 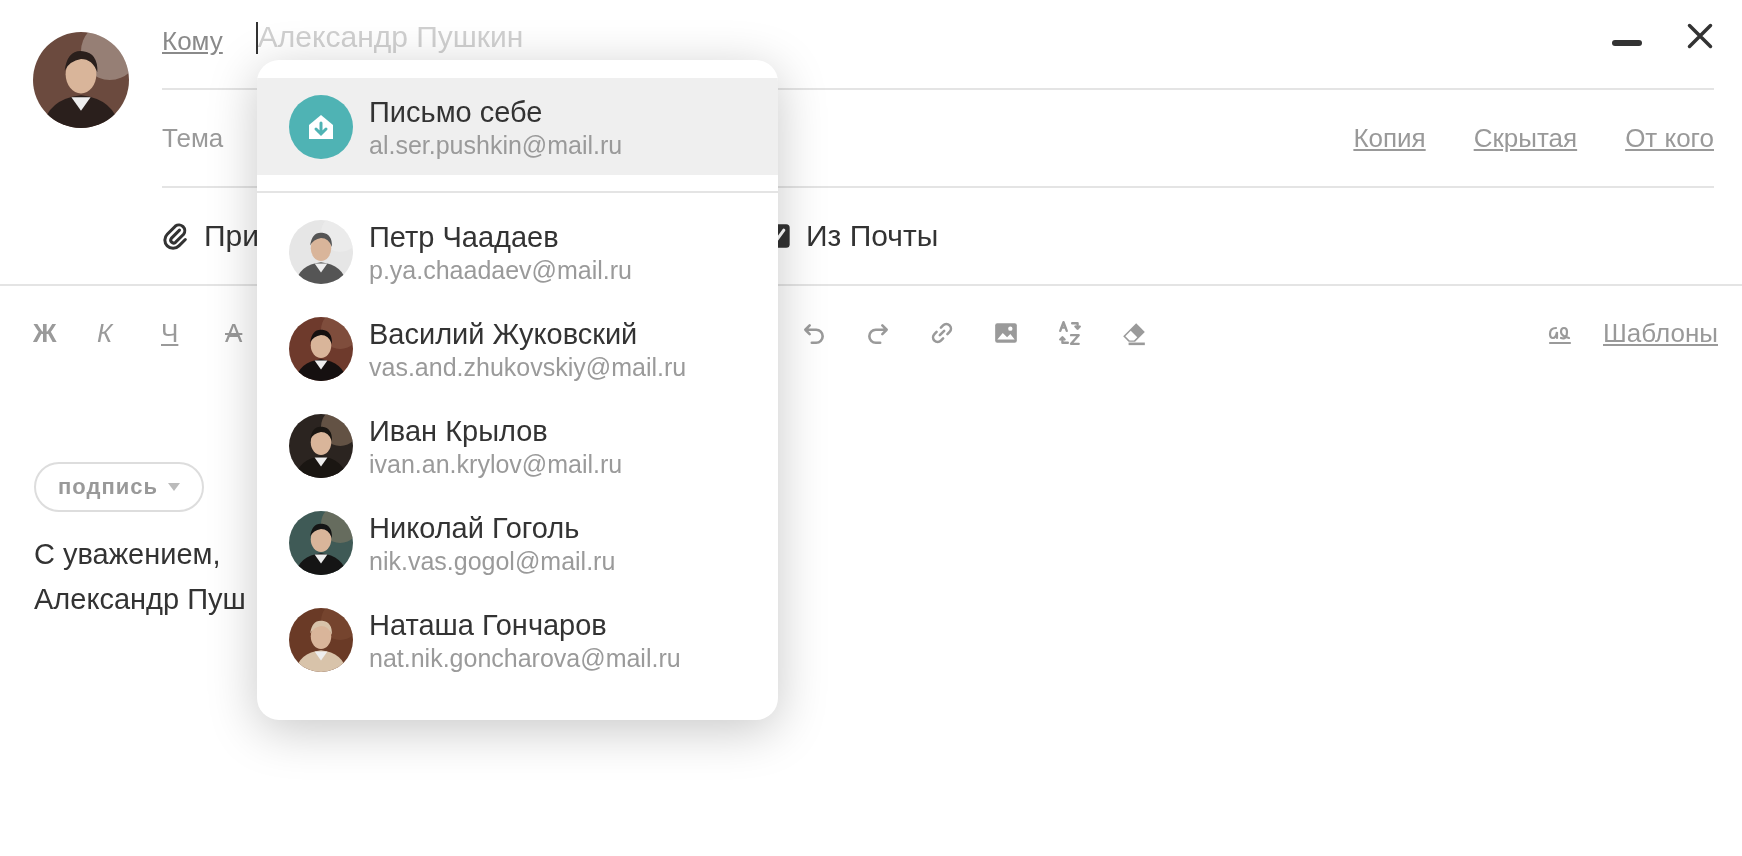 What do you see at coordinates (872, 236) in the screenshot?
I see `attach-label: Из Почты` at bounding box center [872, 236].